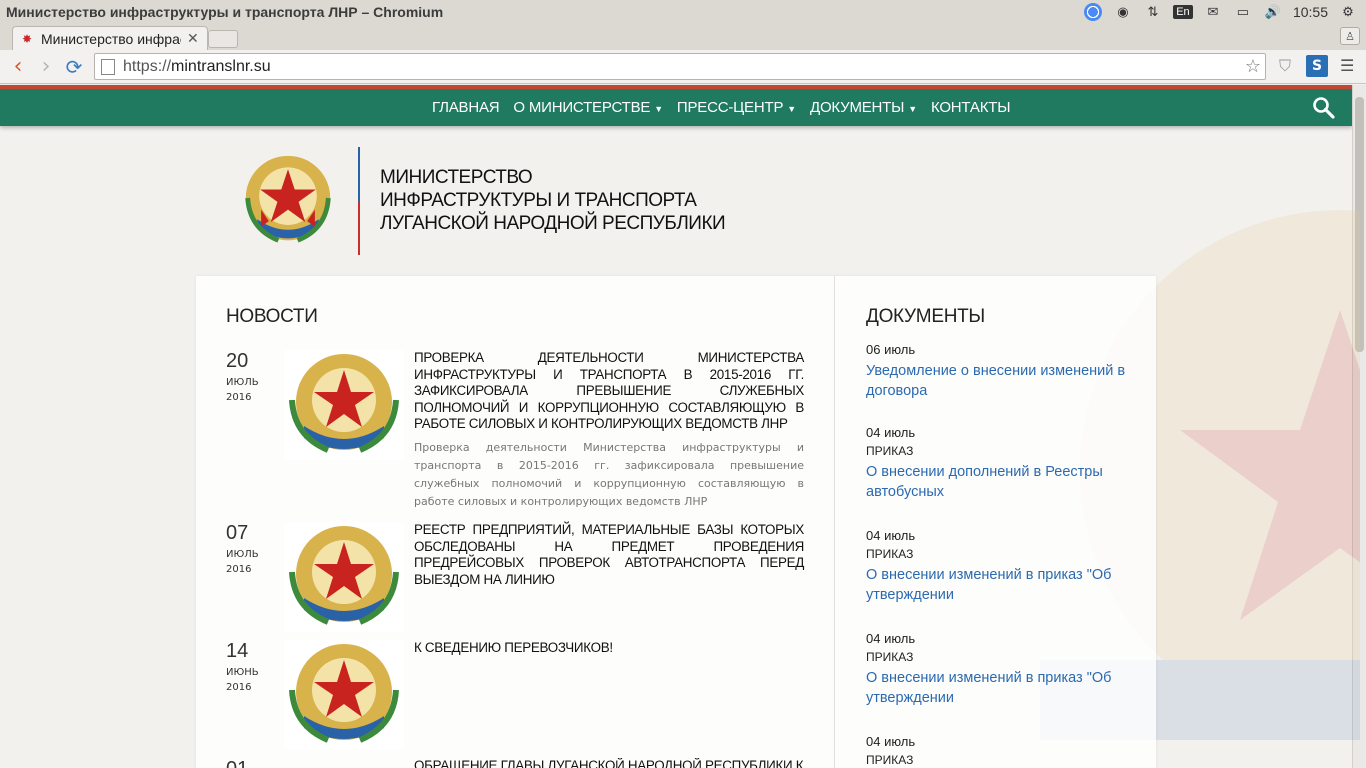  What do you see at coordinates (147, 66) in the screenshot?
I see `url-scheme: https://` at bounding box center [147, 66].